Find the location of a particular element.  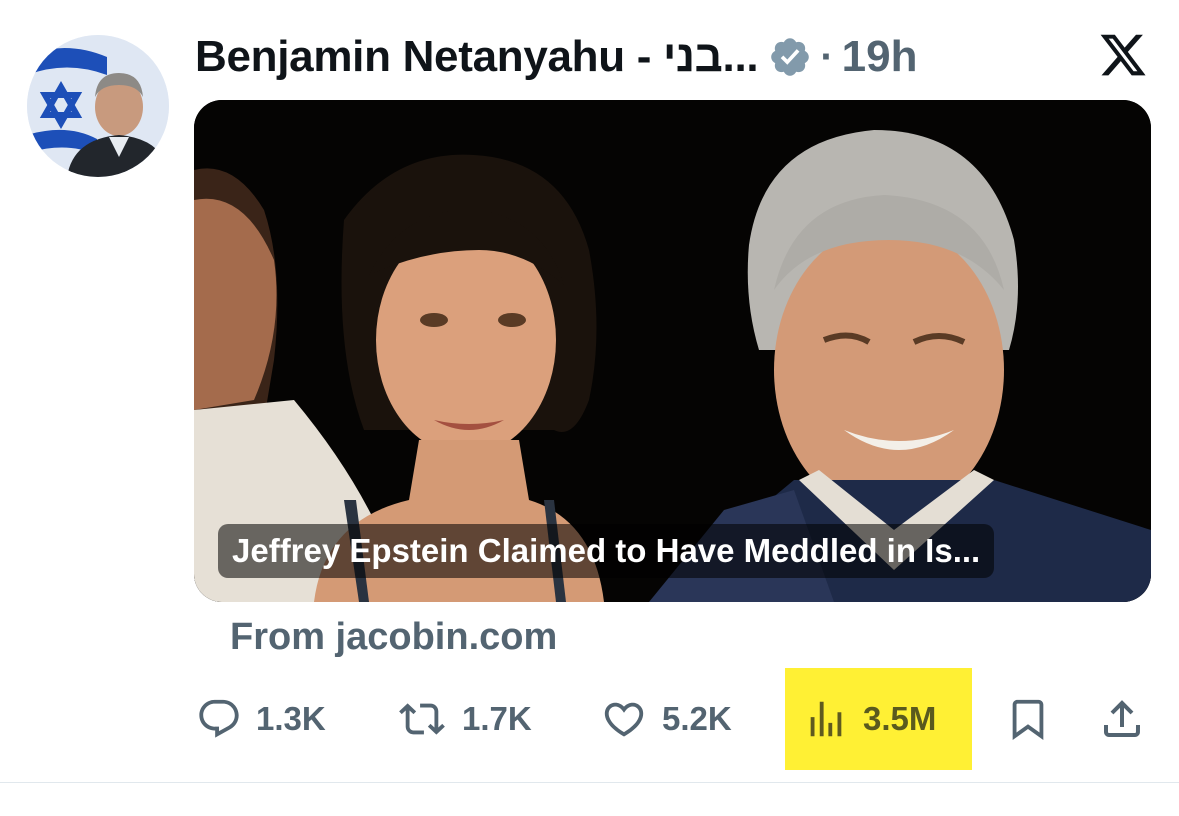

divider is located at coordinates (589, 782).